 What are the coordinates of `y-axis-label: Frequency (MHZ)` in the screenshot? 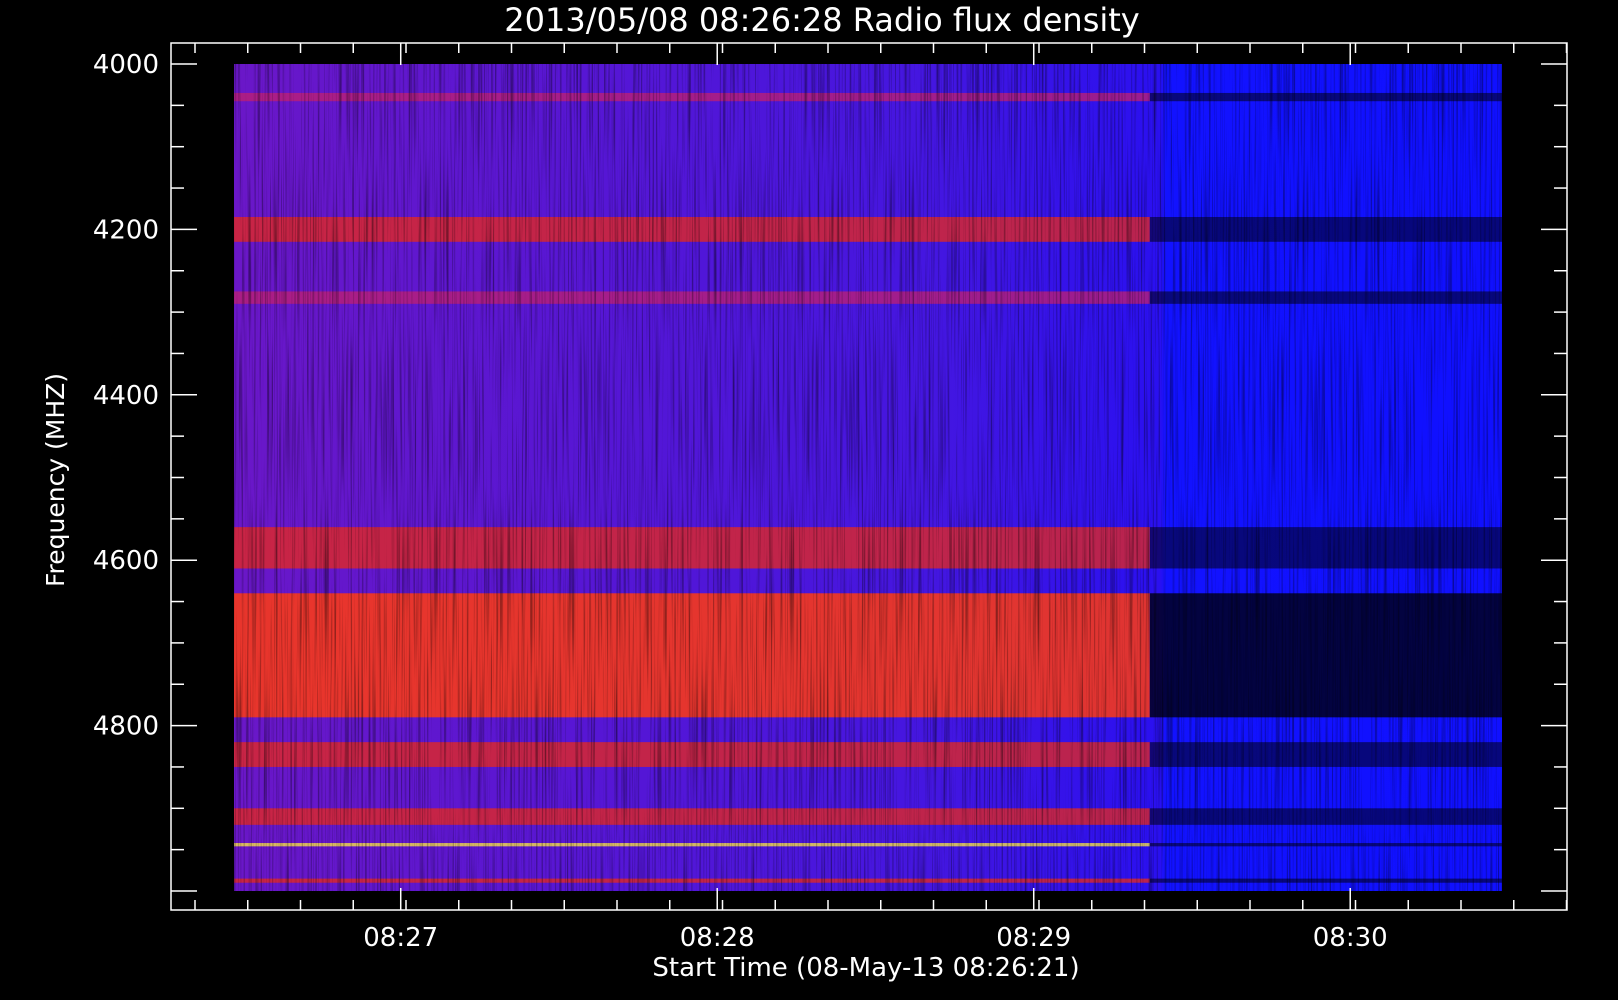 It's located at (55, 480).